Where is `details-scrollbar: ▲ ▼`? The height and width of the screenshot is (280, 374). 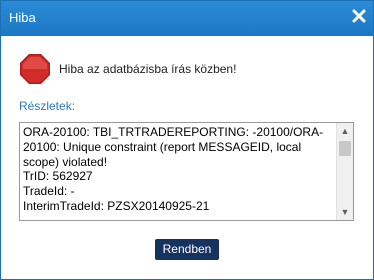
details-scrollbar: ▲ ▼ is located at coordinates (344, 171).